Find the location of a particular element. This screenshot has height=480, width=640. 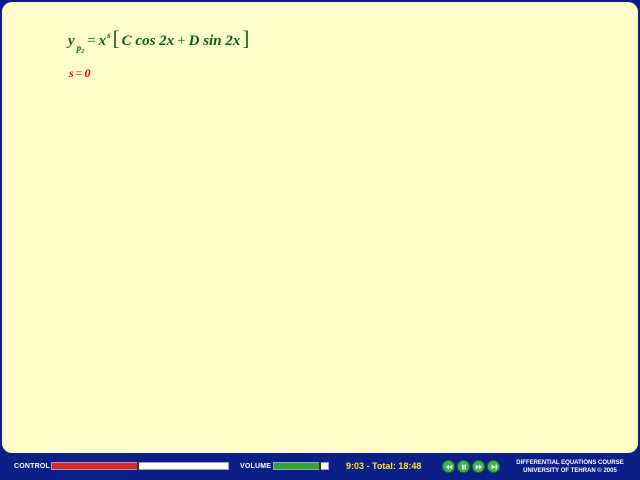

formula-subscript-p: p2 is located at coordinates (80, 49).